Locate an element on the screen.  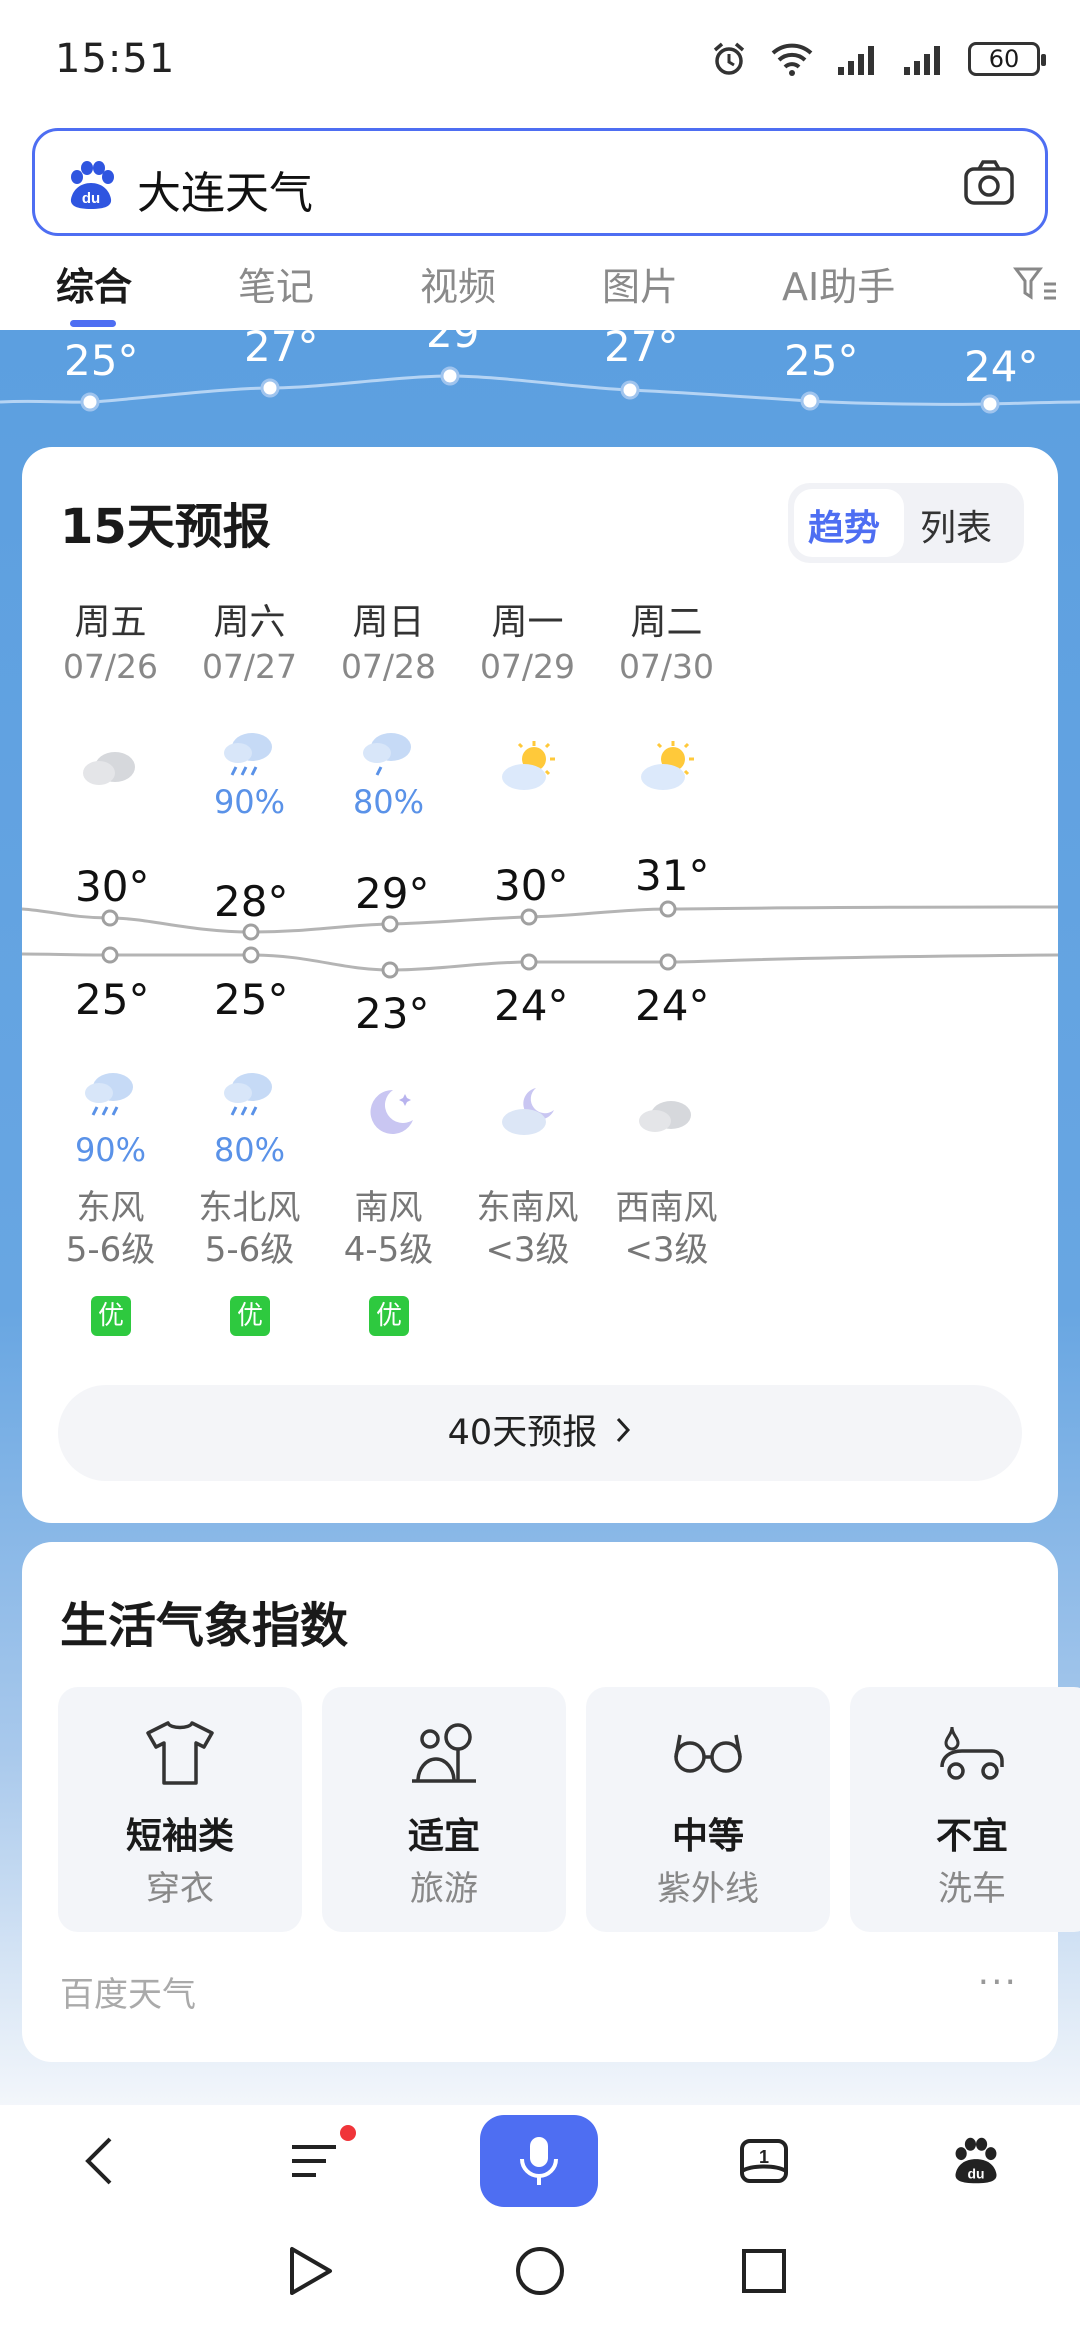
forecast-40-day-button: 40天预报 is located at coordinates (540, 1433).